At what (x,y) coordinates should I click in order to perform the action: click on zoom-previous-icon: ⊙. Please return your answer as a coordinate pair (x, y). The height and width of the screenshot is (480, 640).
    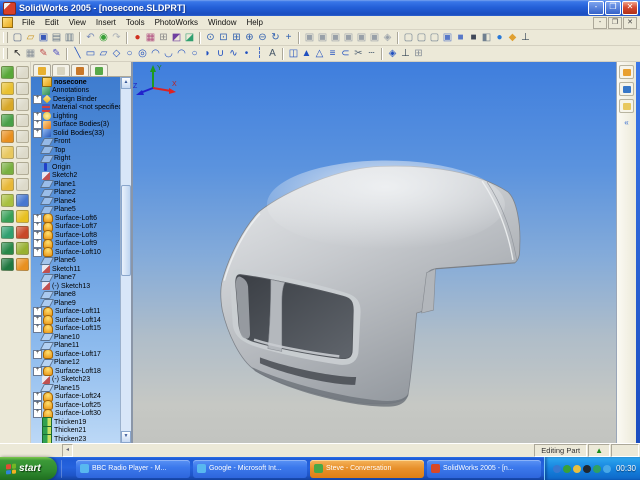
    Looking at the image, I should click on (210, 37).